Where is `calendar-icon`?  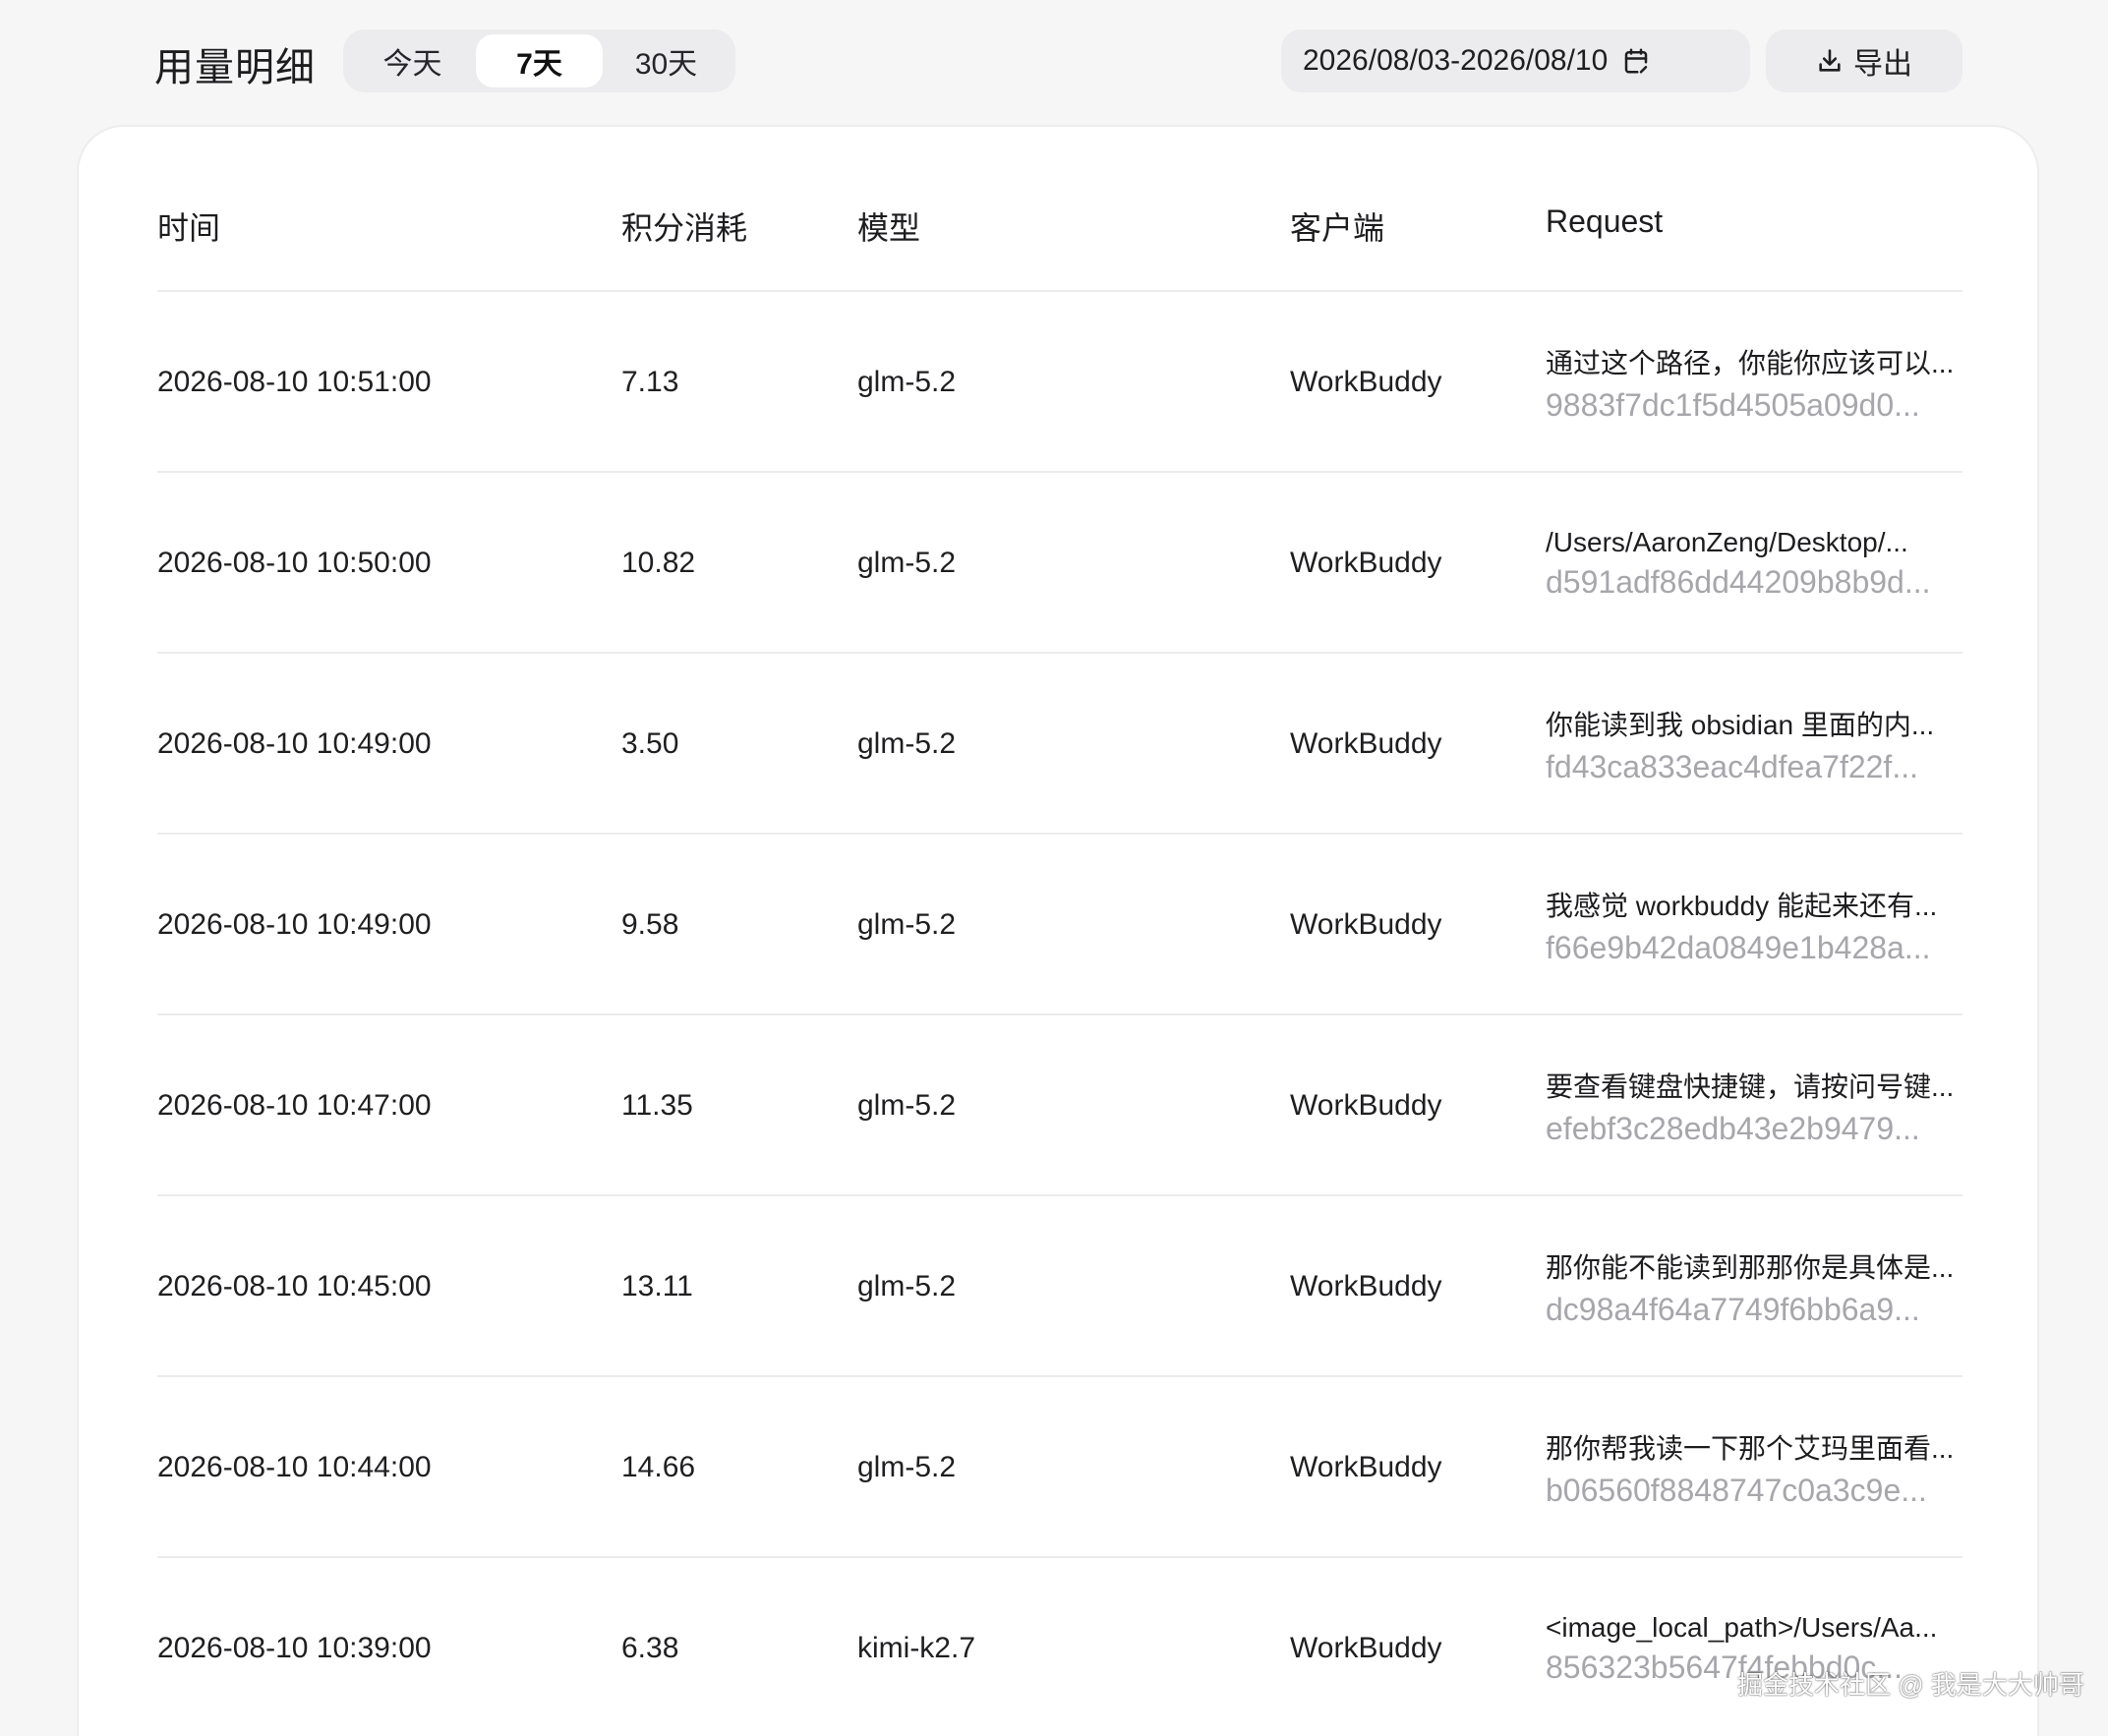
calendar-icon is located at coordinates (1636, 61).